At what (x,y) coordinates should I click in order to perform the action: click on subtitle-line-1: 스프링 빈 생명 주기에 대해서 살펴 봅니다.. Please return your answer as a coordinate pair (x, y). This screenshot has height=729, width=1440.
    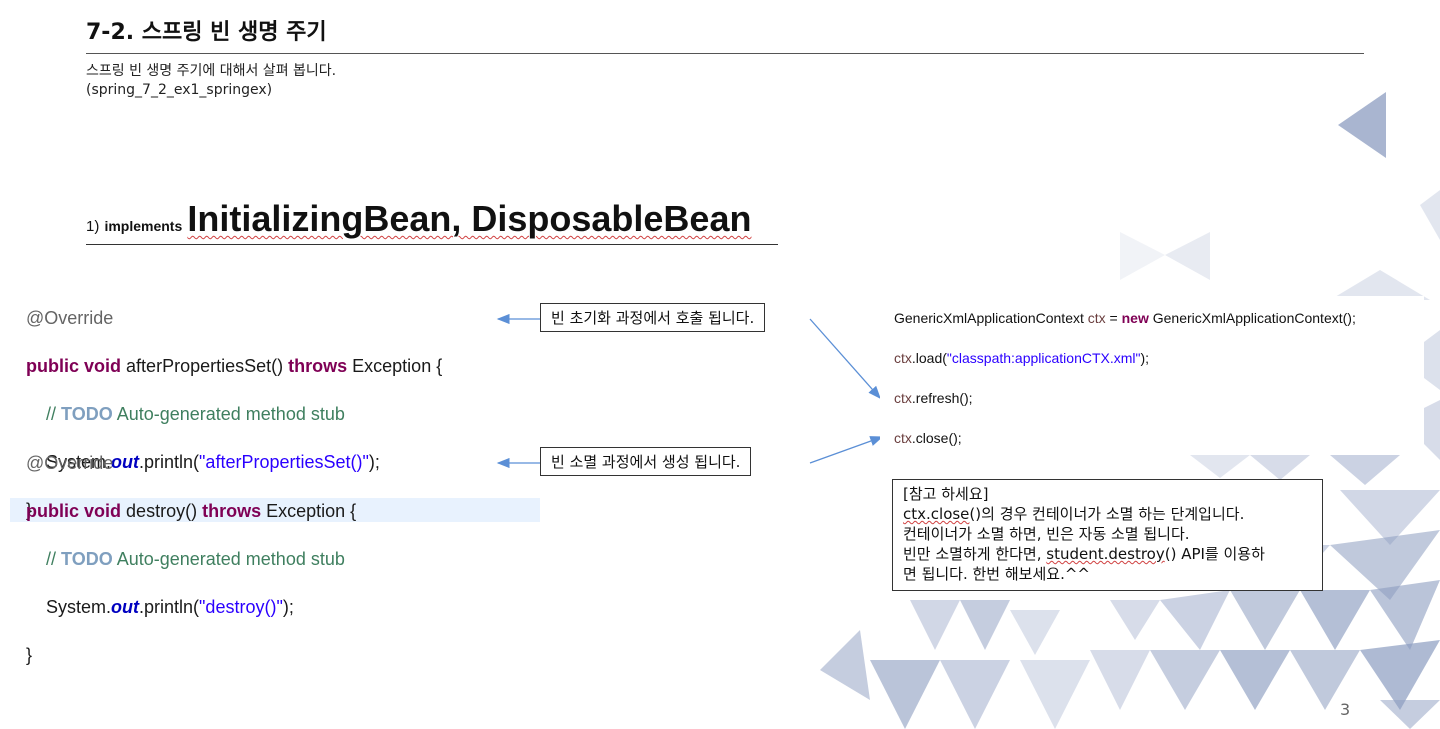
    Looking at the image, I should click on (211, 71).